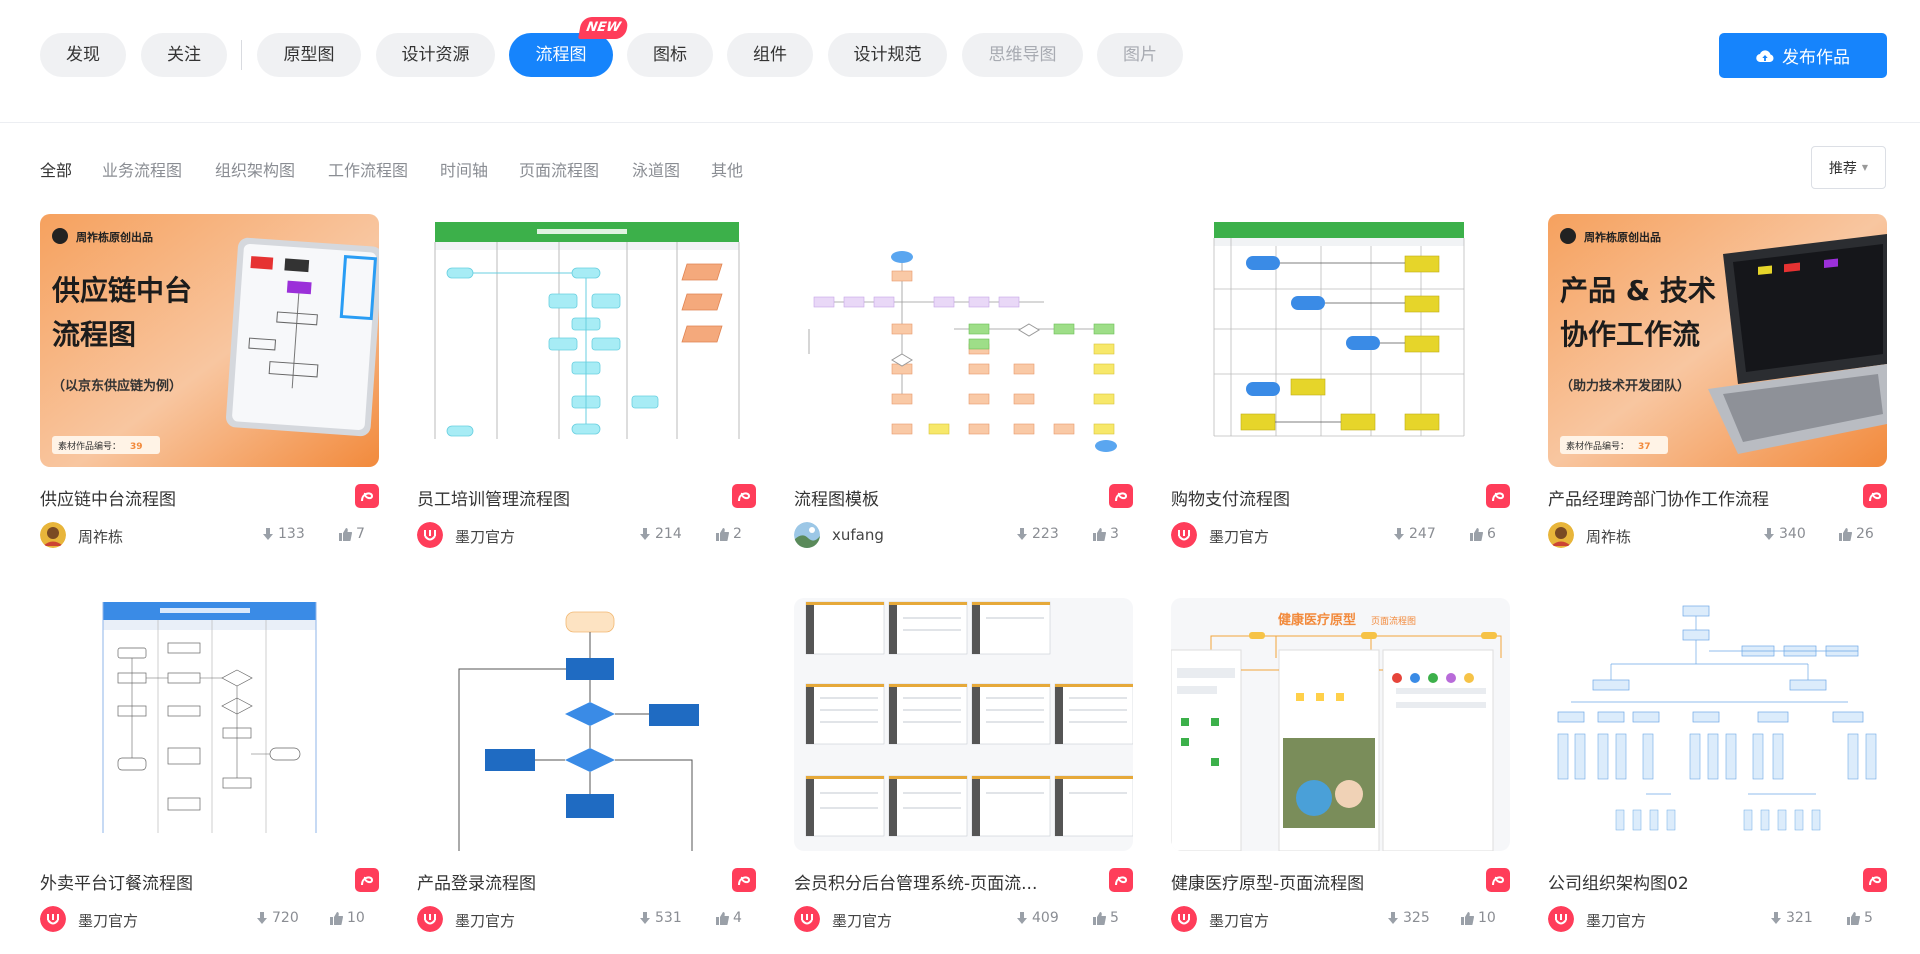  I want to click on nav-pill-design-resources: 设计资源, so click(435, 55).